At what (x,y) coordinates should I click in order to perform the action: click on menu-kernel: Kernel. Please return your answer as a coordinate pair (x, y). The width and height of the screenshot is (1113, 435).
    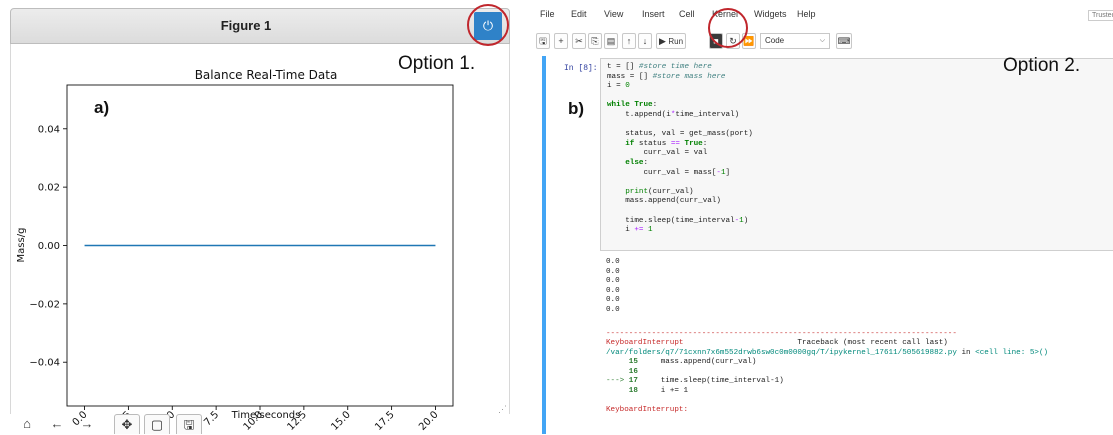
    Looking at the image, I should click on (725, 14).